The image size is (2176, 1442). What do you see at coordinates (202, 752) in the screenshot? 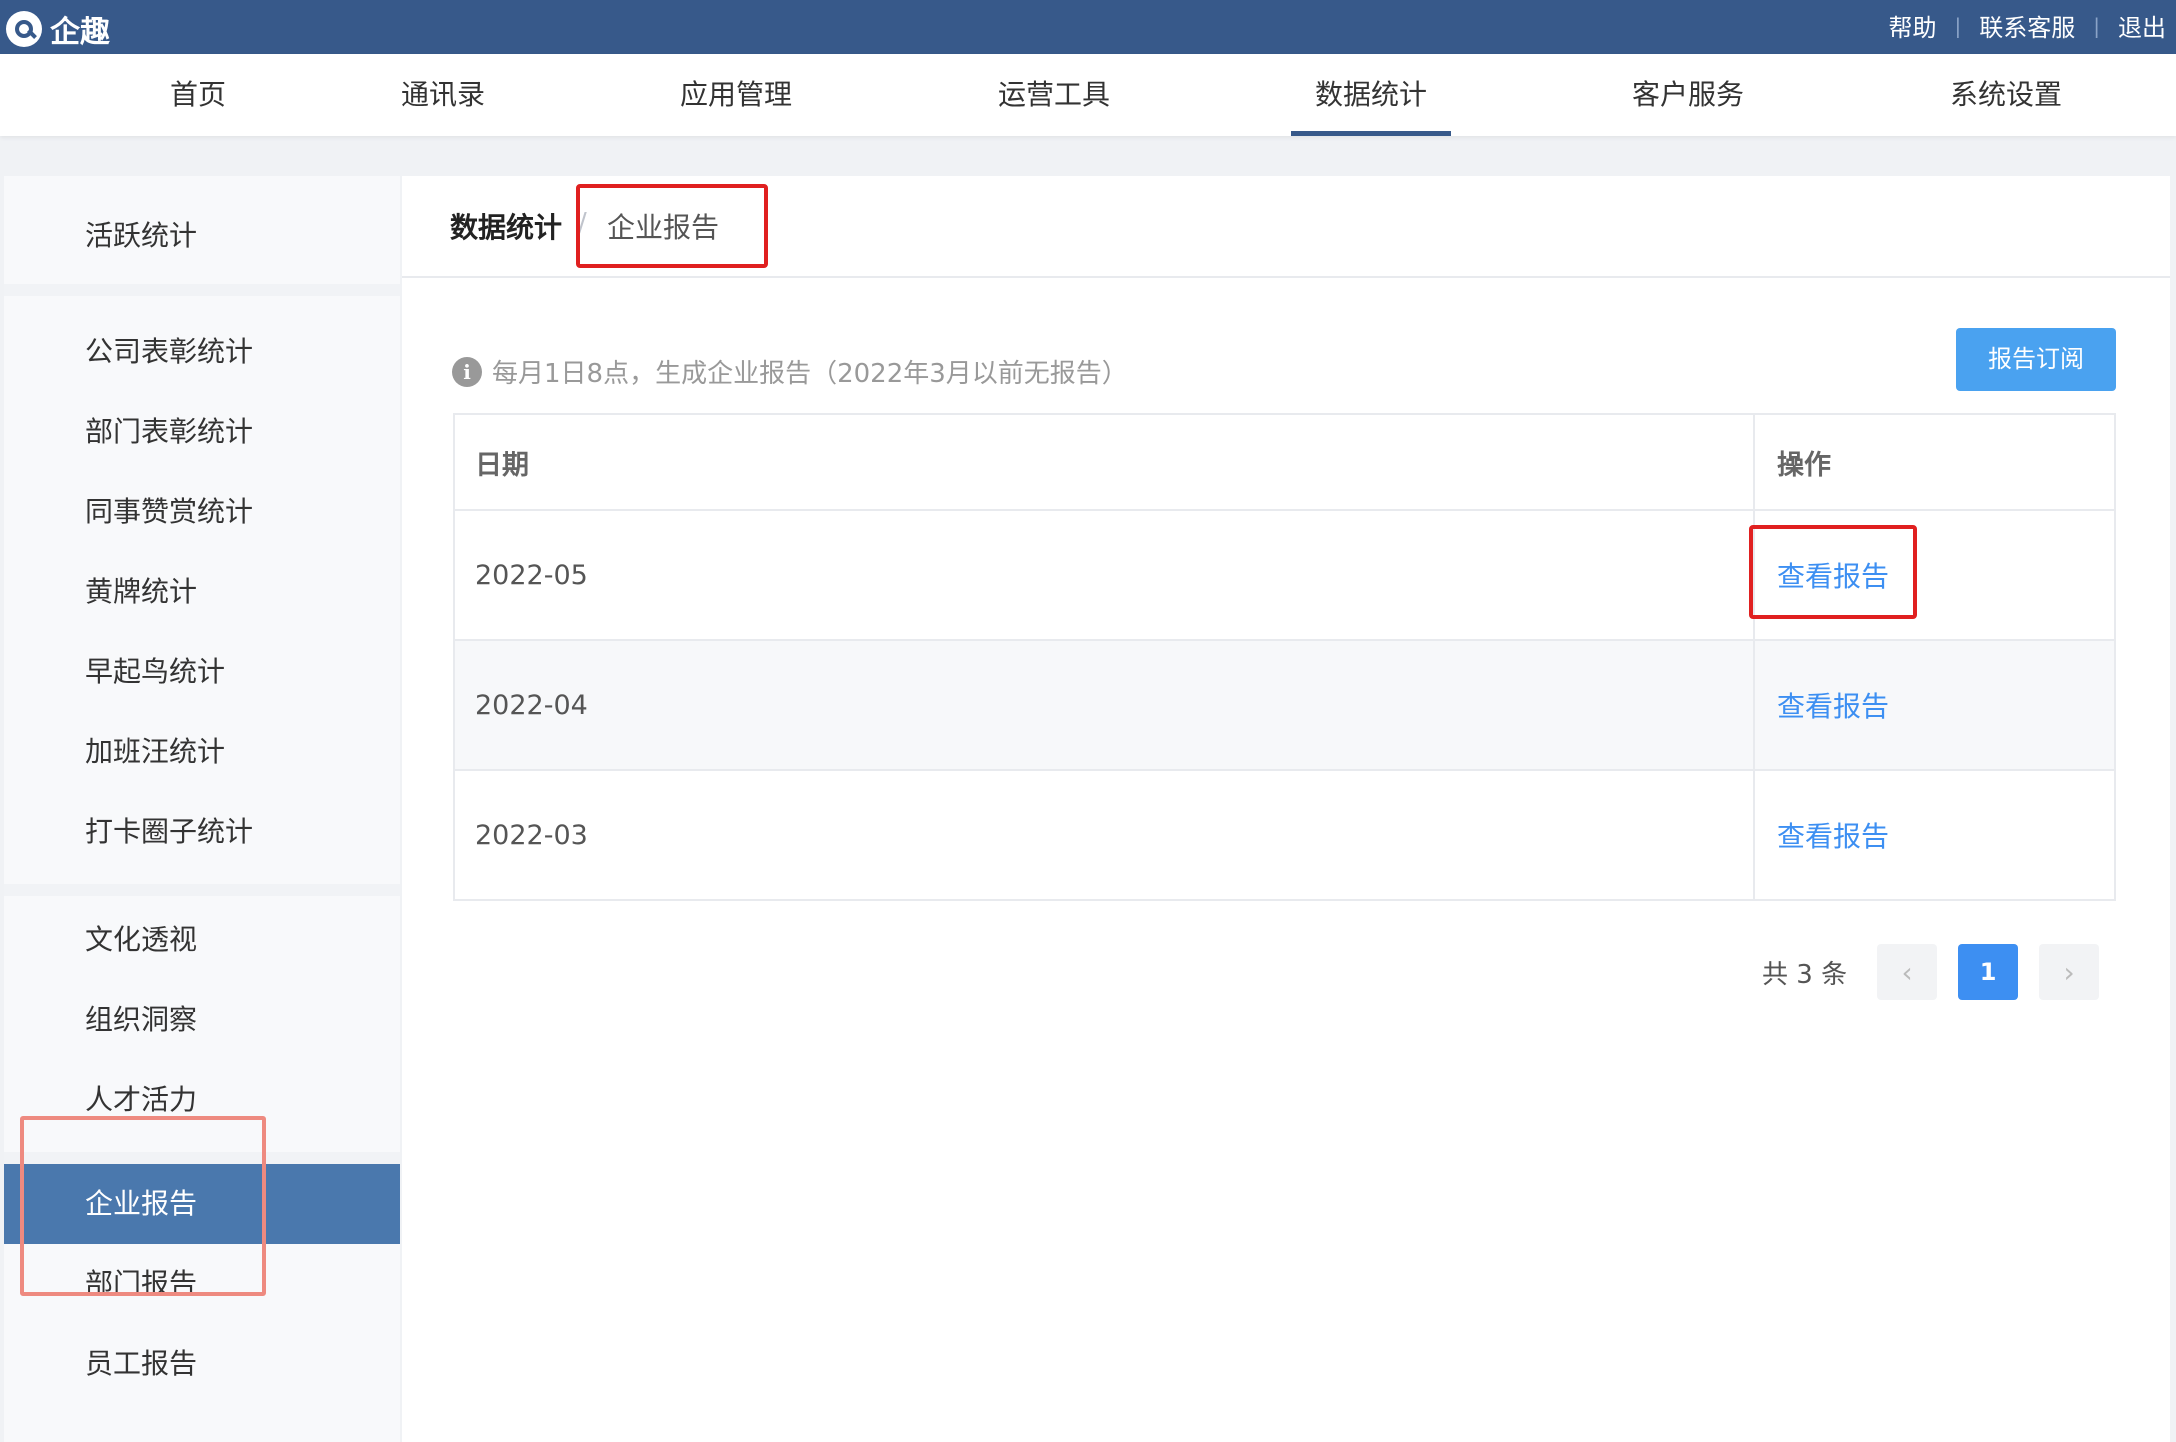
I see `sidebar-item-overtime: 加班汪统计` at bounding box center [202, 752].